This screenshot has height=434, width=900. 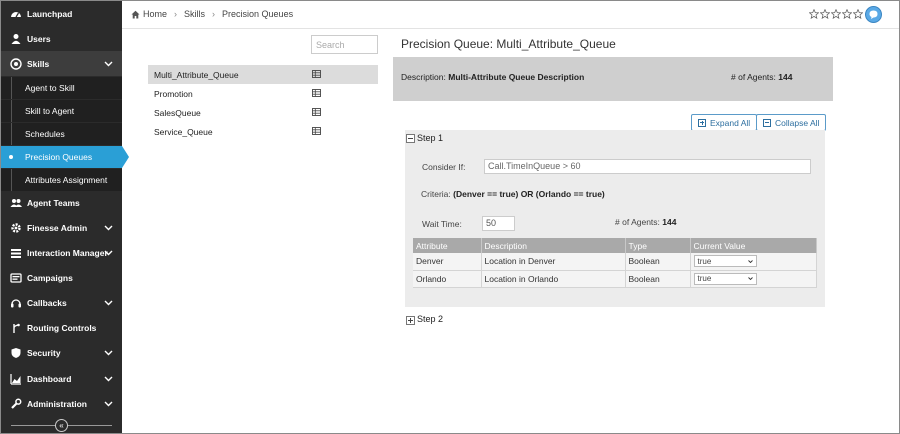 I want to click on sidebar-item-launchpad: Launchpad, so click(x=61, y=13).